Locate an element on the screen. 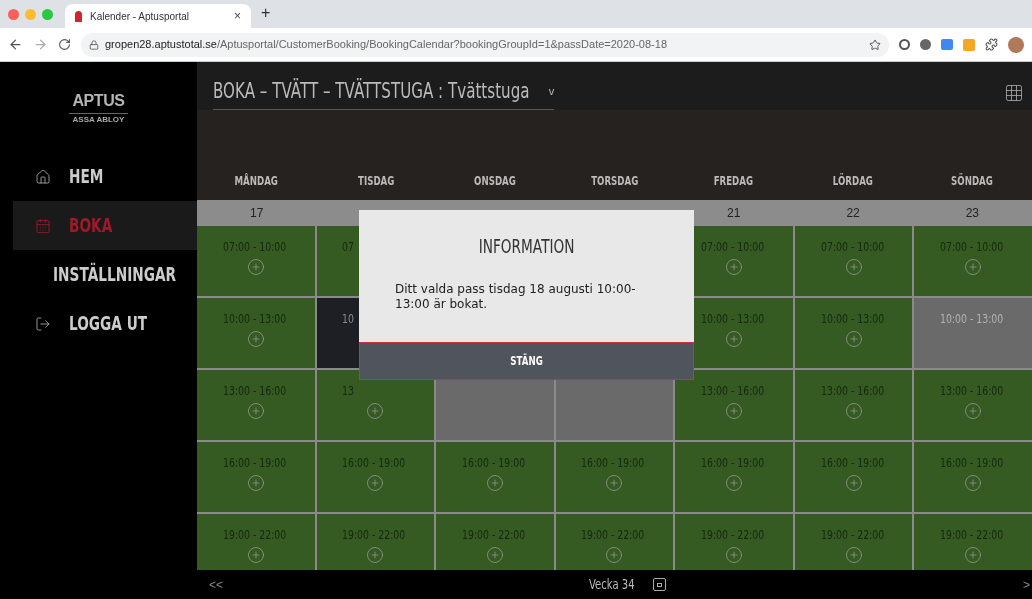  time-label: 10 is located at coordinates (348, 319).